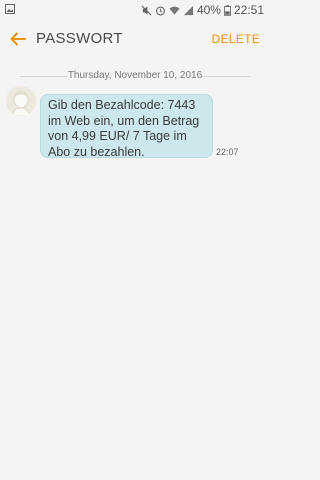  I want to click on status-icons: 40% 22:51, so click(202, 10).